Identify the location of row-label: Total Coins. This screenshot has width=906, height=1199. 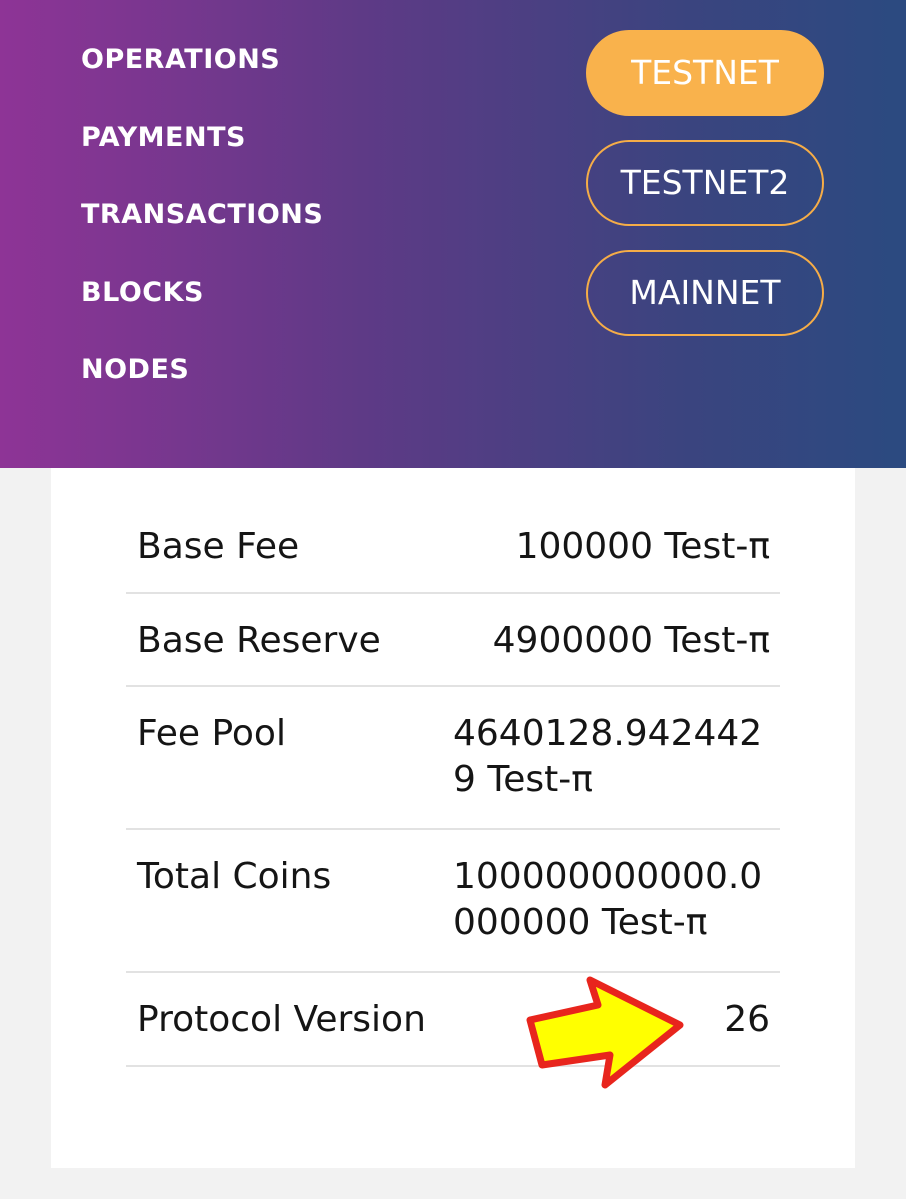
(234, 876).